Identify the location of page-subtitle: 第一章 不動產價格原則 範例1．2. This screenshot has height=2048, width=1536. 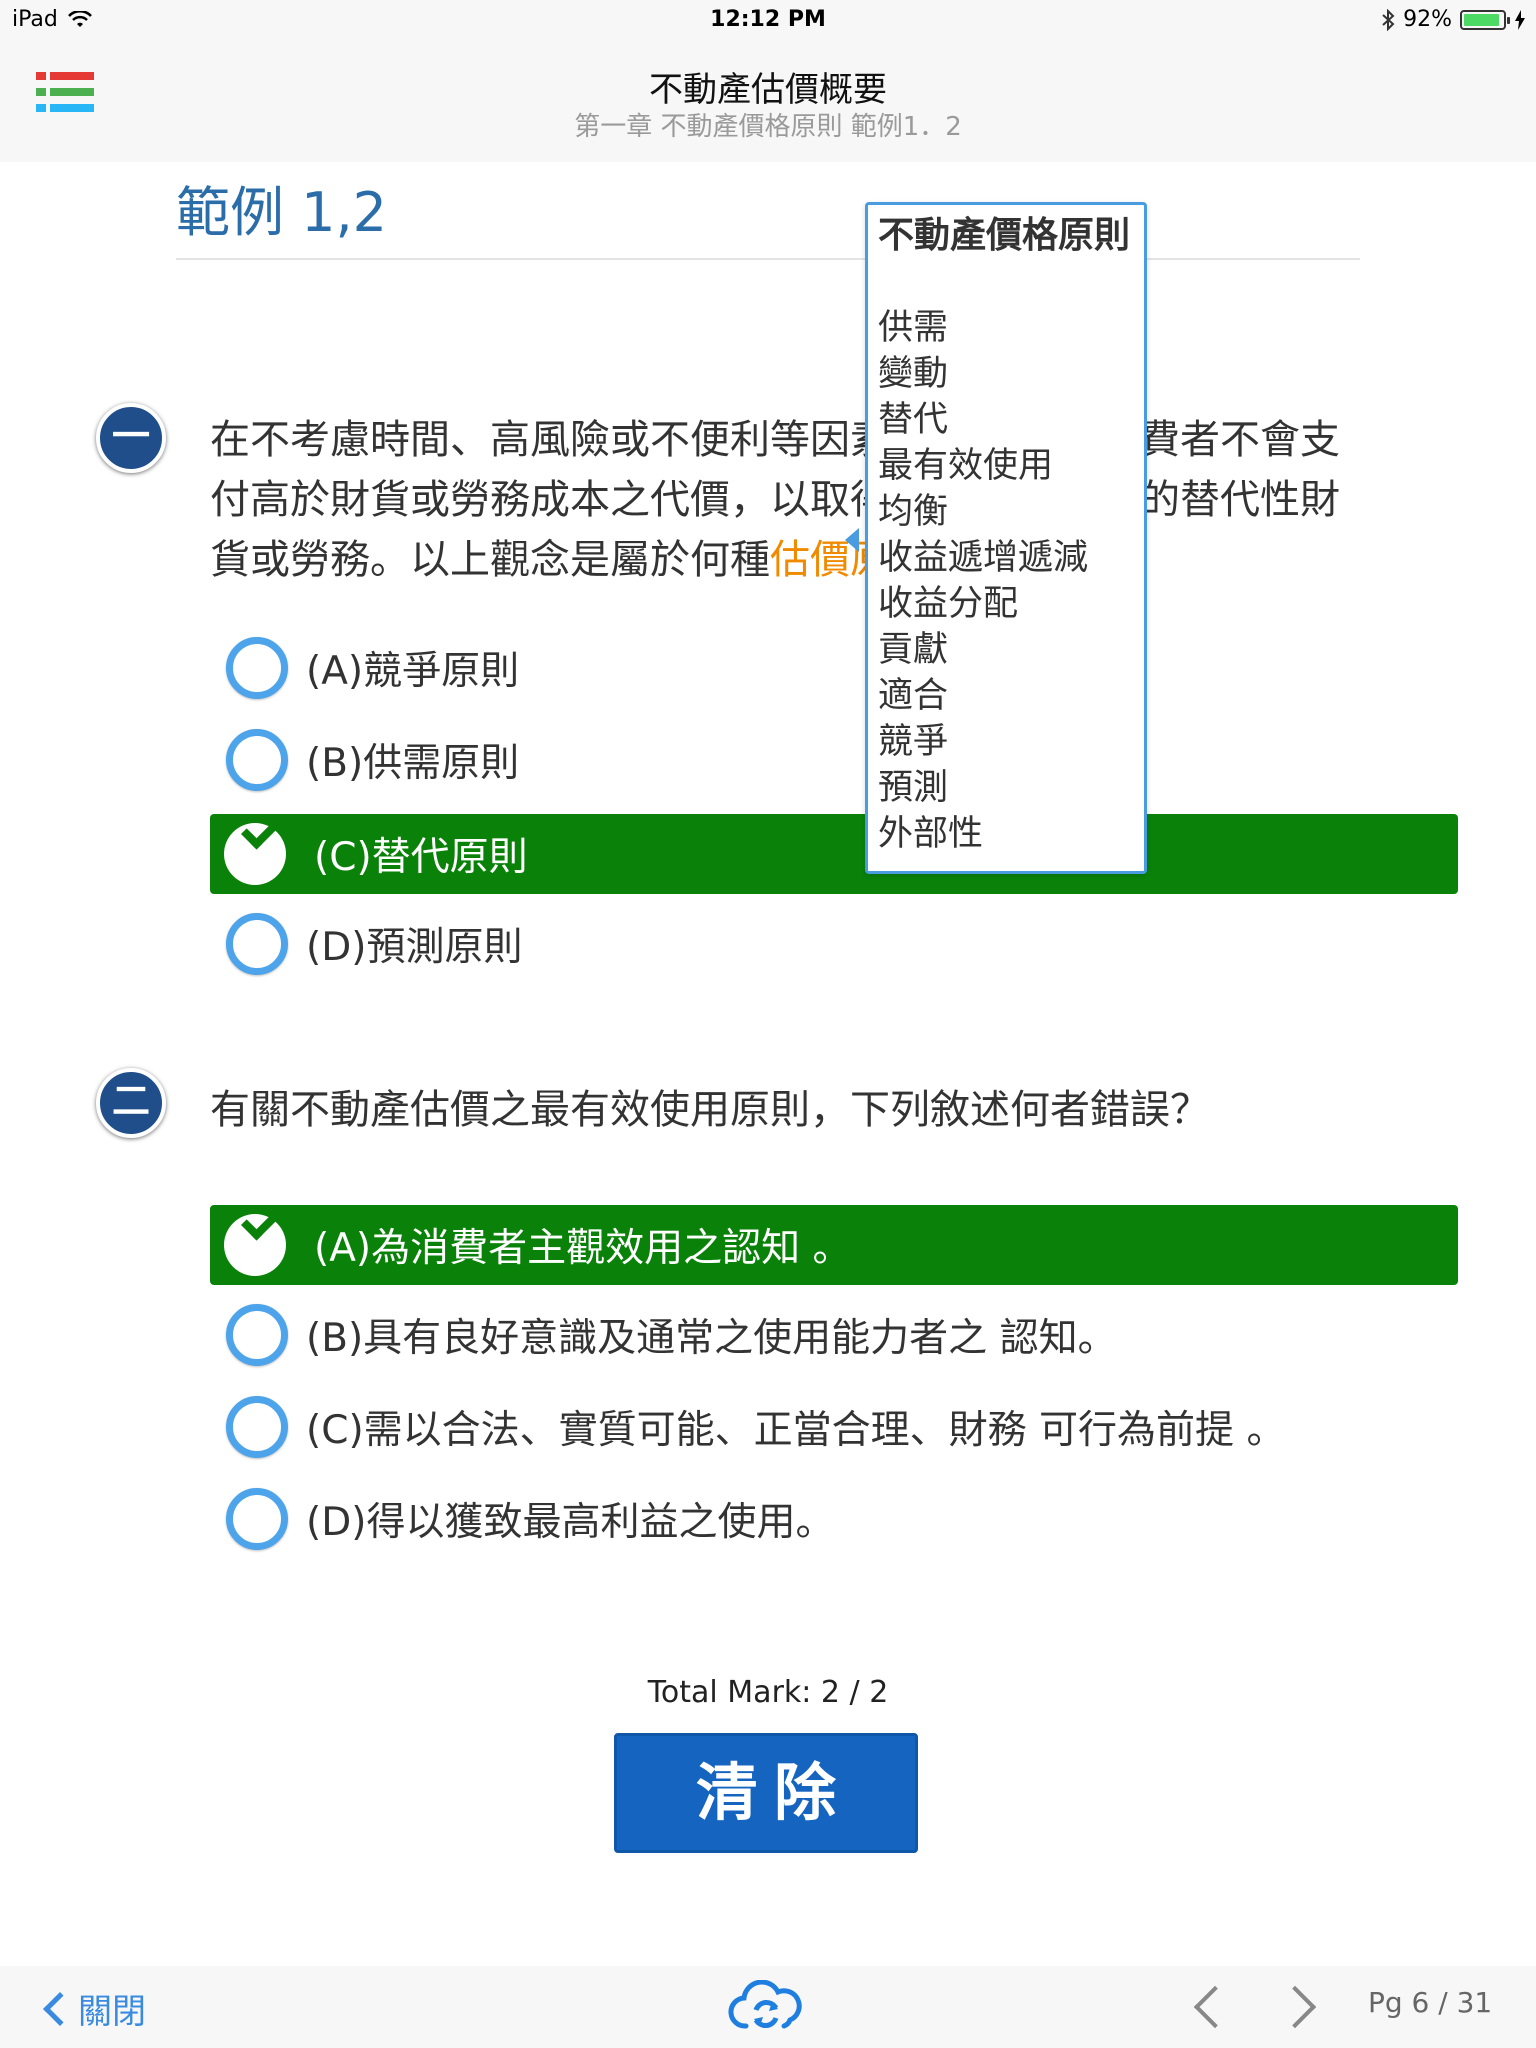
(768, 127).